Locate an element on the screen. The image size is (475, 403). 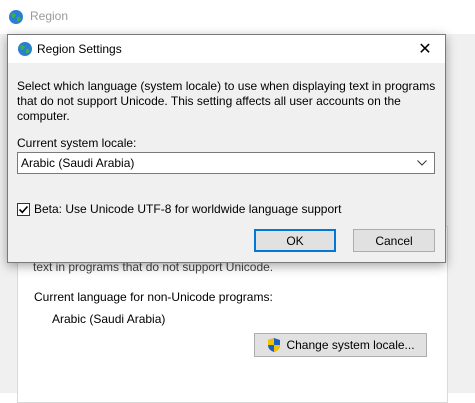
cancel-button-label: Cancel is located at coordinates (394, 240).